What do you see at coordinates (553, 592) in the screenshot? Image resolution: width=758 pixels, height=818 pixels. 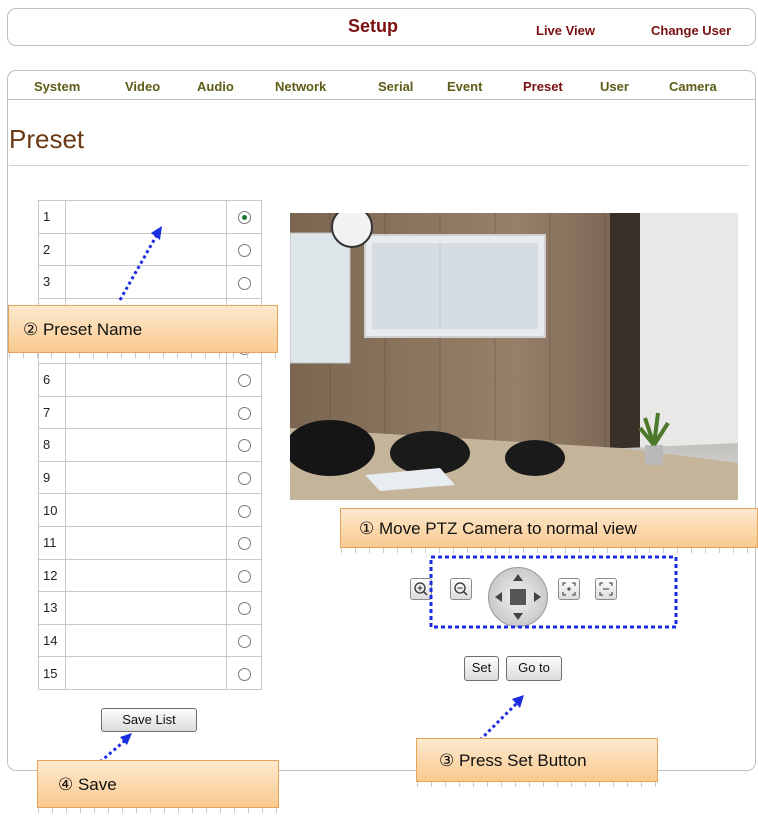 I see `ptz-highlight-box` at bounding box center [553, 592].